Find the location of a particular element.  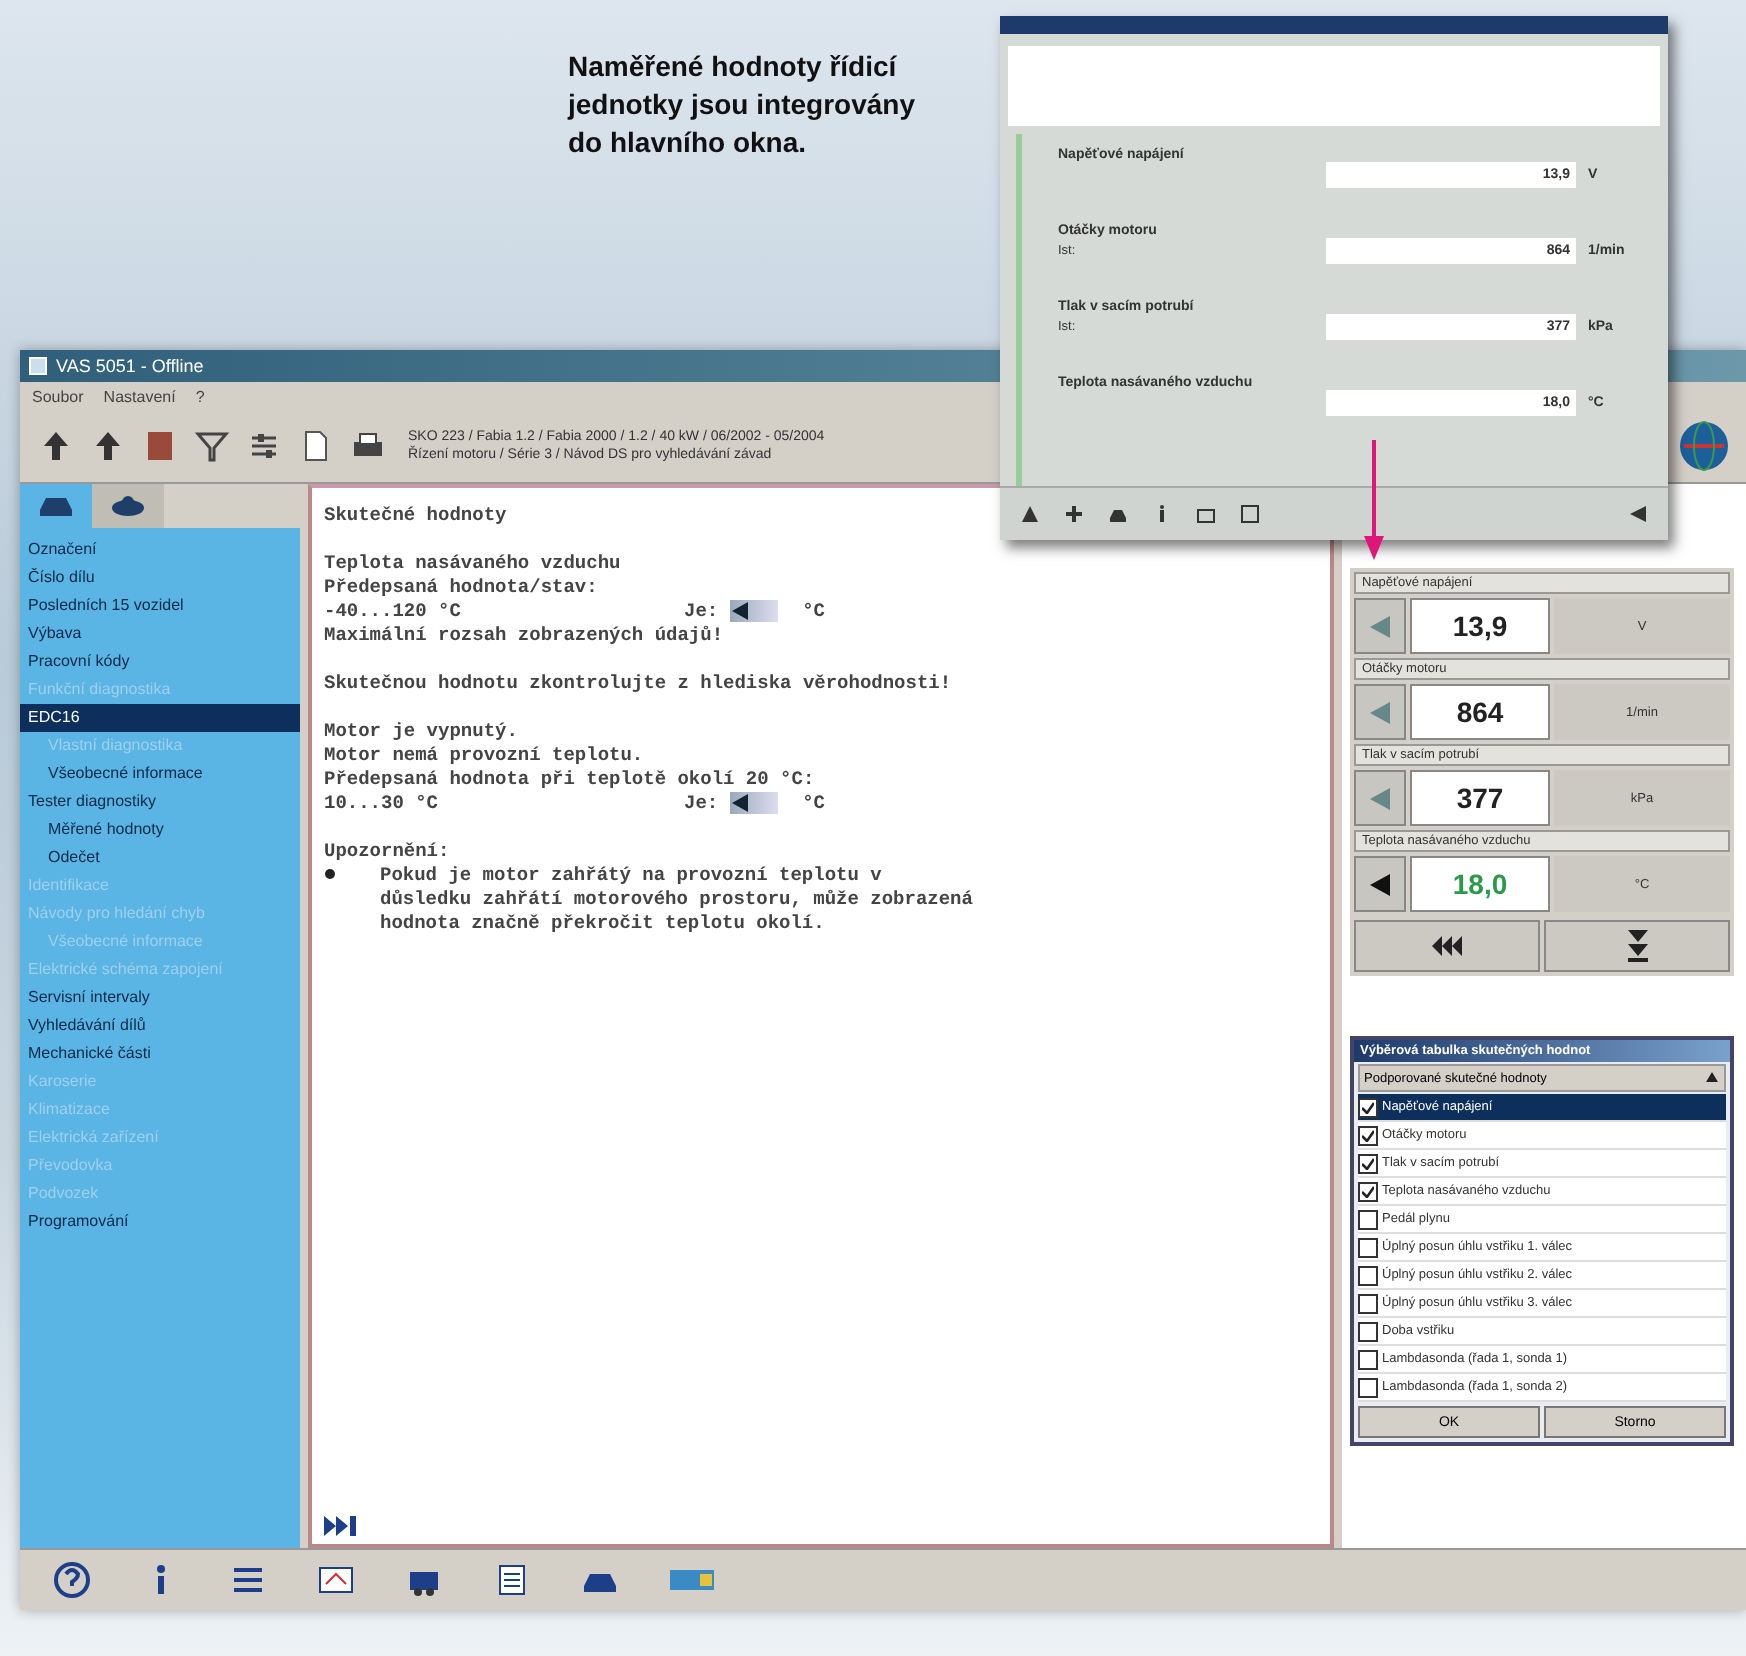

sidebar-item: EDC16 is located at coordinates (160, 718).